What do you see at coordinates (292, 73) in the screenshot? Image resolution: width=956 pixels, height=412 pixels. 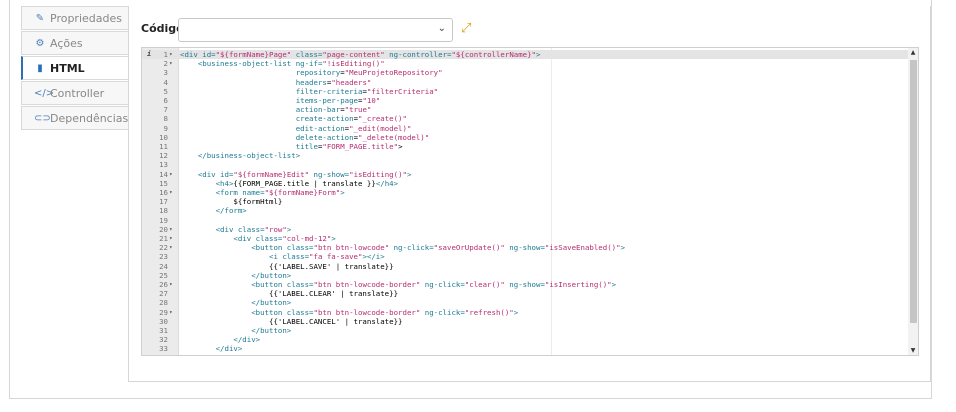 I see `code-line: 3 repository="MeuProjetoRepository"` at bounding box center [292, 73].